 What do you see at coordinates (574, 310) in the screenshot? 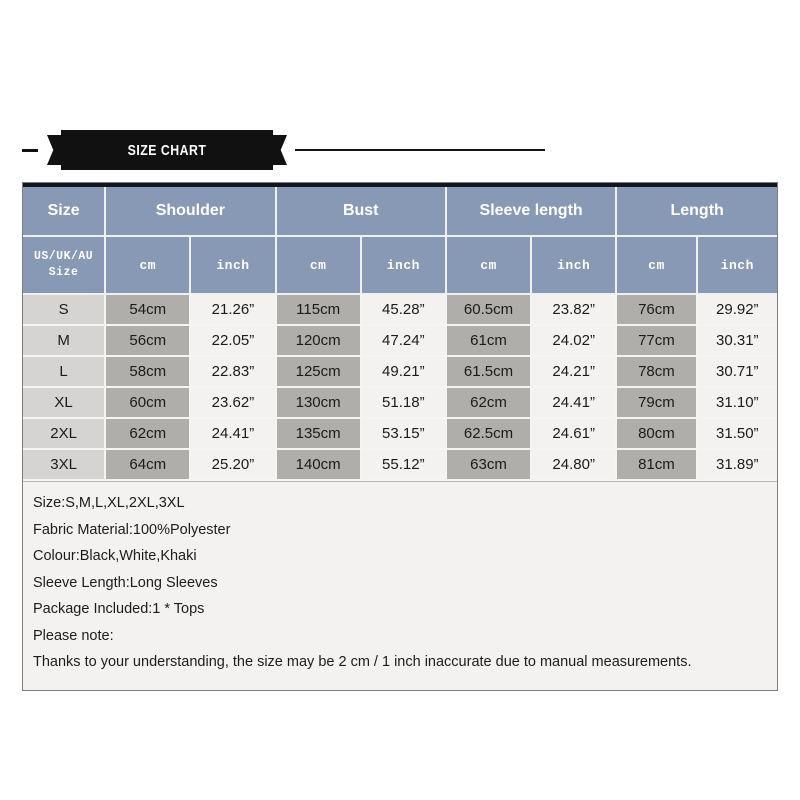
I see `cell-sleeve-inch: 23.82”` at bounding box center [574, 310].